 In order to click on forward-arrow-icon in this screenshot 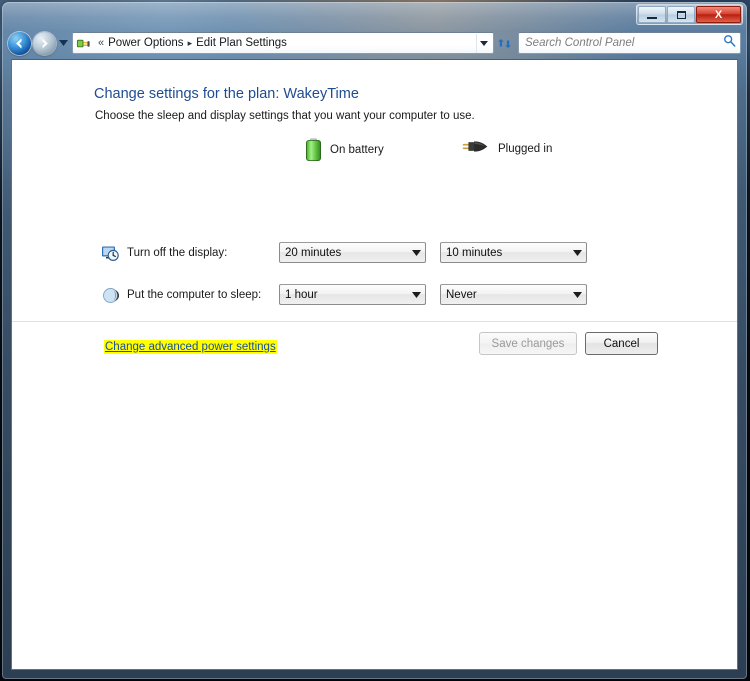, I will do `click(45, 43)`.